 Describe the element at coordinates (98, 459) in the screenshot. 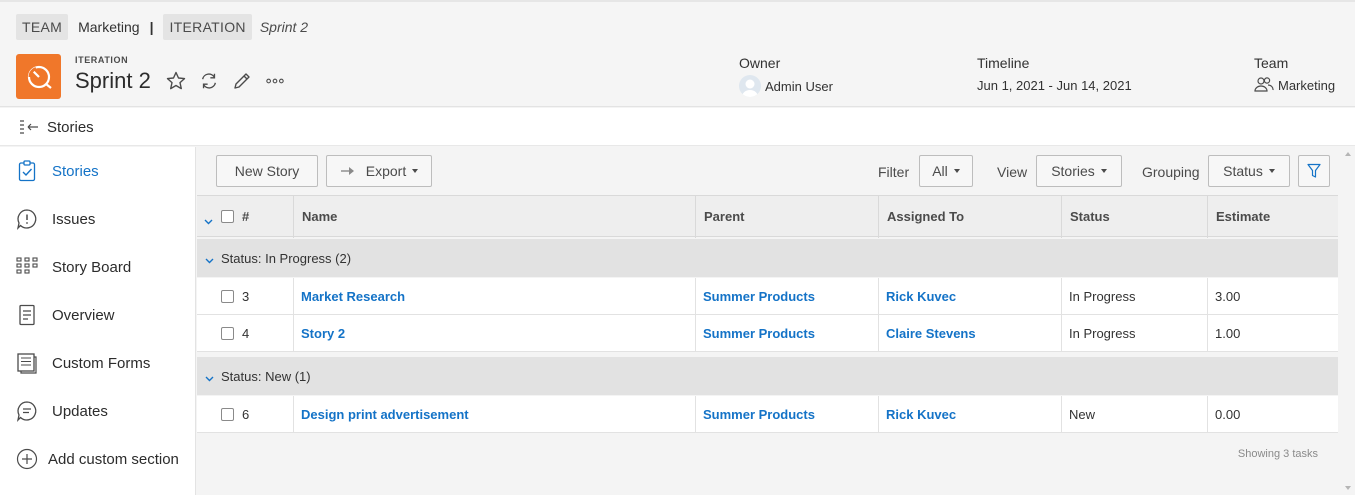

I see `nav-item-add-custom-section: Add custom section` at that location.